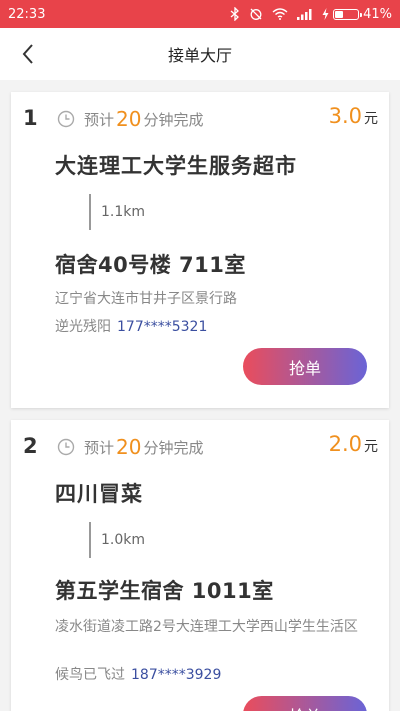 This screenshot has height=711, width=400. Describe the element at coordinates (348, 14) in the screenshot. I see `battery-icon` at that location.